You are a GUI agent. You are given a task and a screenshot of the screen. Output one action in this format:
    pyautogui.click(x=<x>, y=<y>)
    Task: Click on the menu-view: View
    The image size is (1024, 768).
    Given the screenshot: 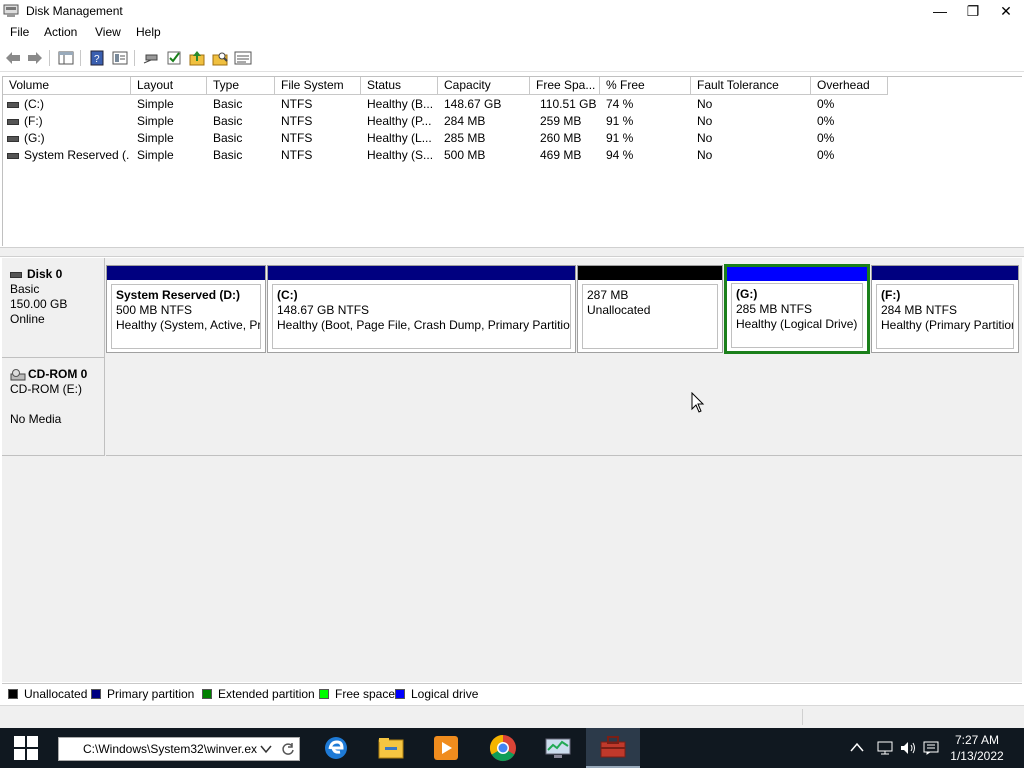 What is the action you would take?
    pyautogui.click(x=108, y=32)
    